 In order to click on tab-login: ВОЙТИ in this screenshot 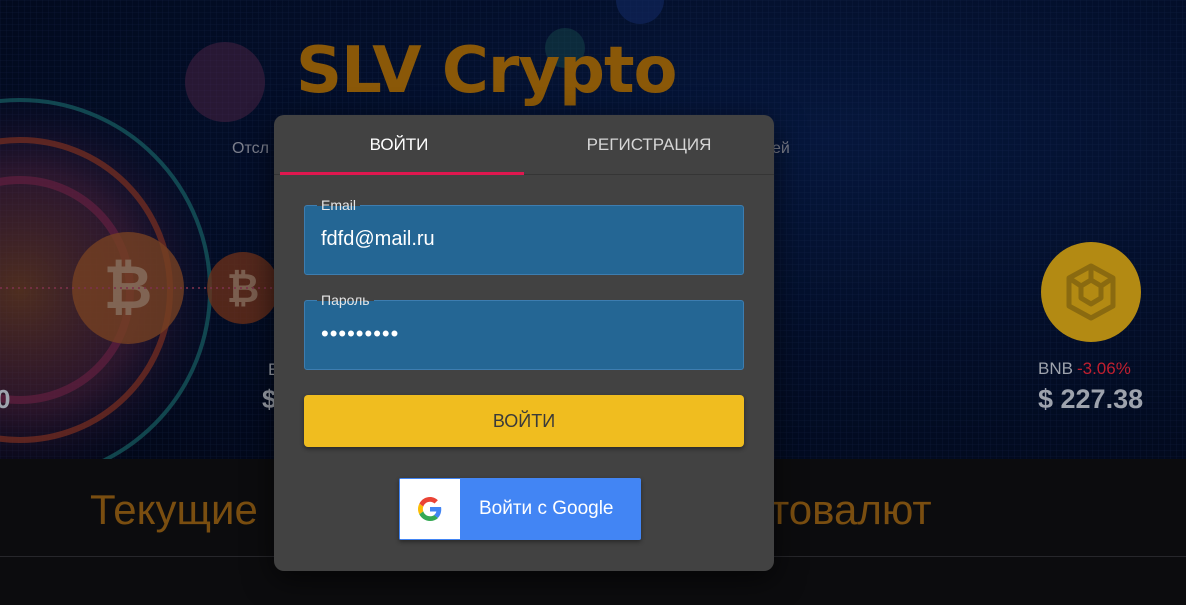, I will do `click(399, 145)`.